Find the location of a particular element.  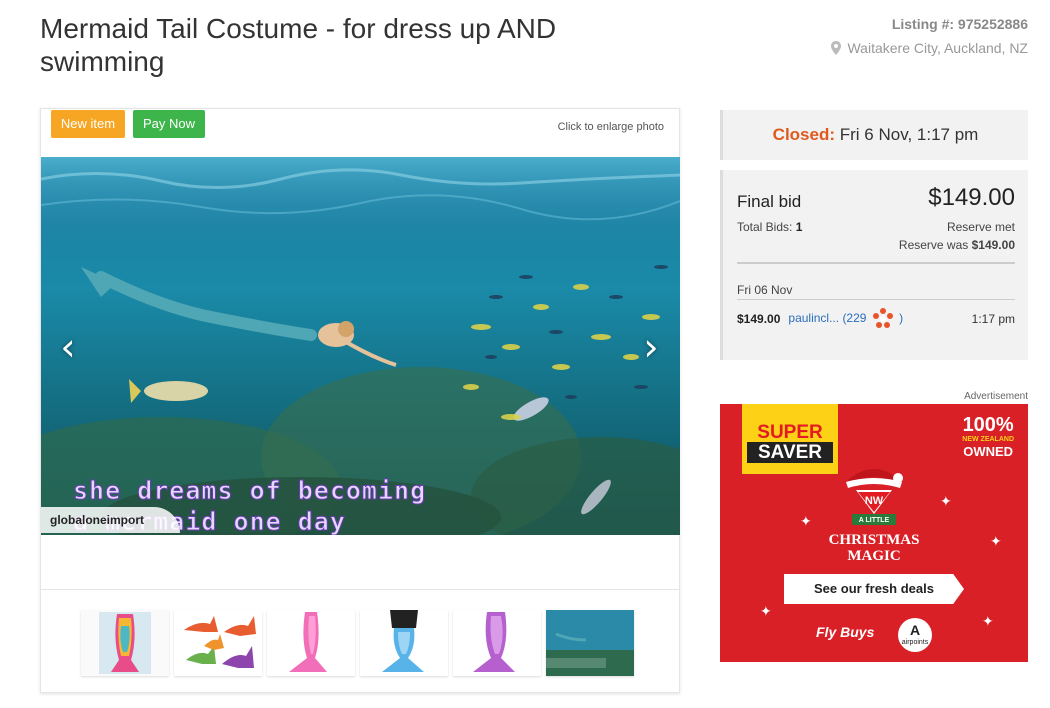

blue-tail-image is located at coordinates (404, 643).